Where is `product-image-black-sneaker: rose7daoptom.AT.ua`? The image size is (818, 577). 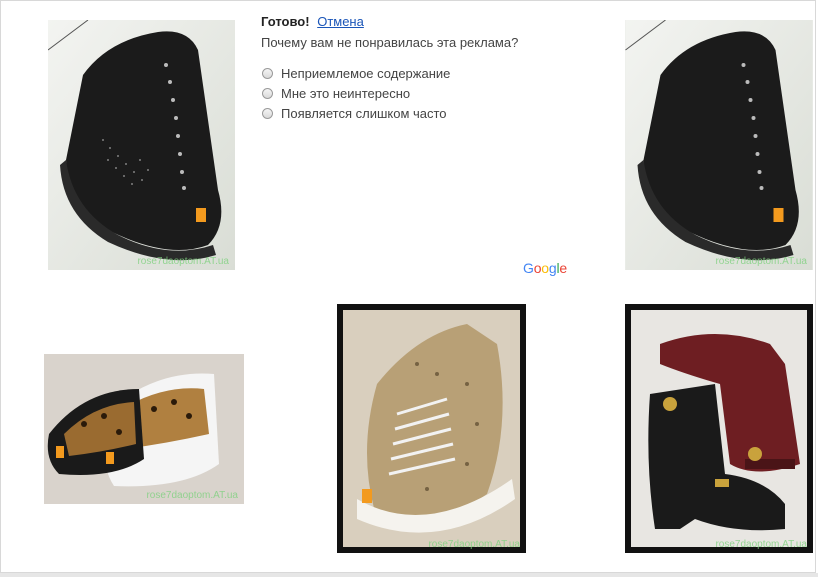
product-image-black-sneaker: rose7daoptom.AT.ua is located at coordinates (141, 145).